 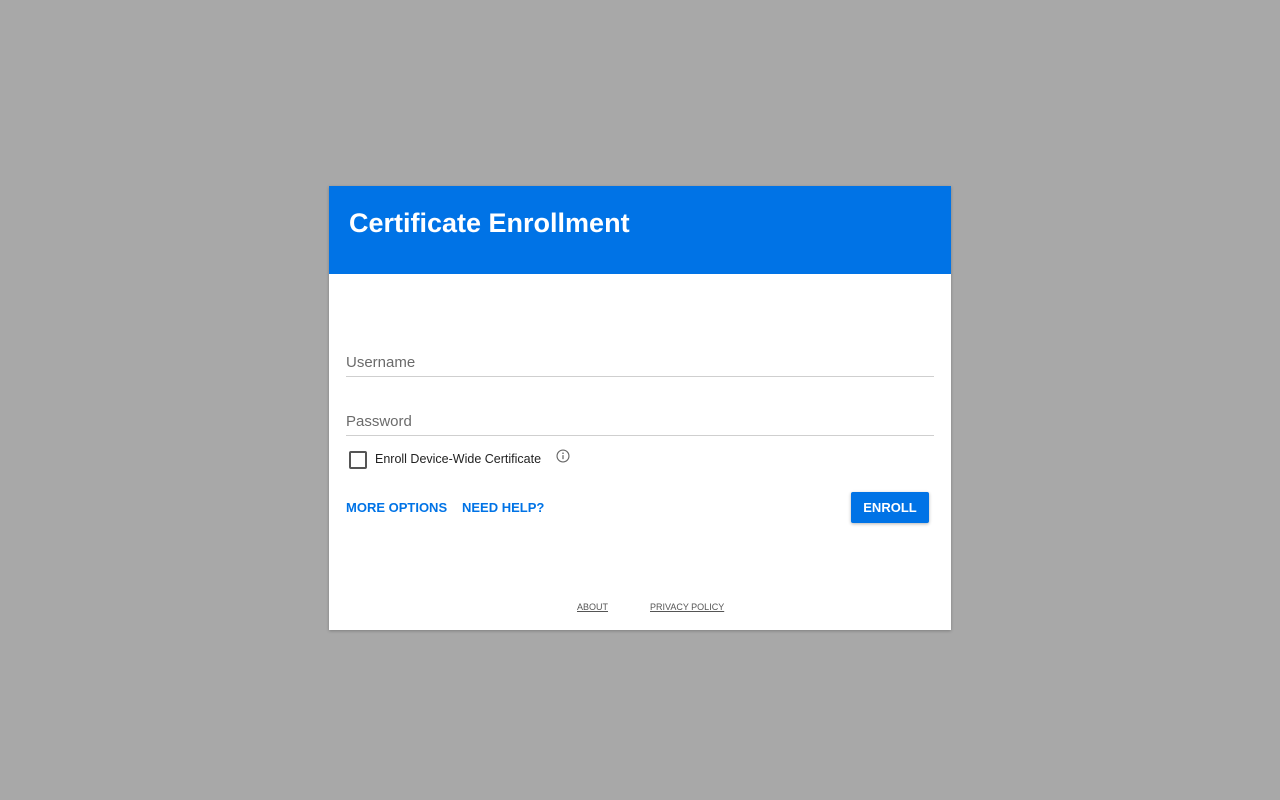 I want to click on info-icon, so click(x=563, y=456).